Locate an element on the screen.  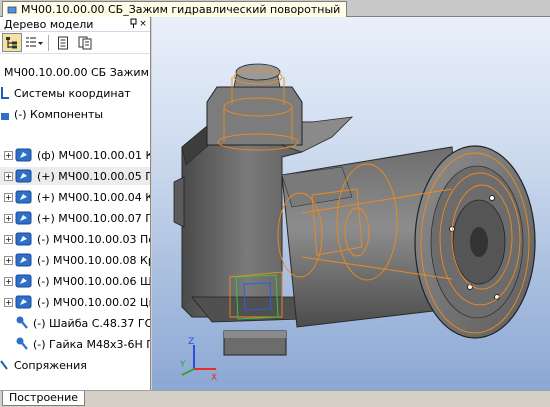
tree-item-component: + (-) МЧ00.10.00.02 Цилинд is located at coordinates (75, 302).